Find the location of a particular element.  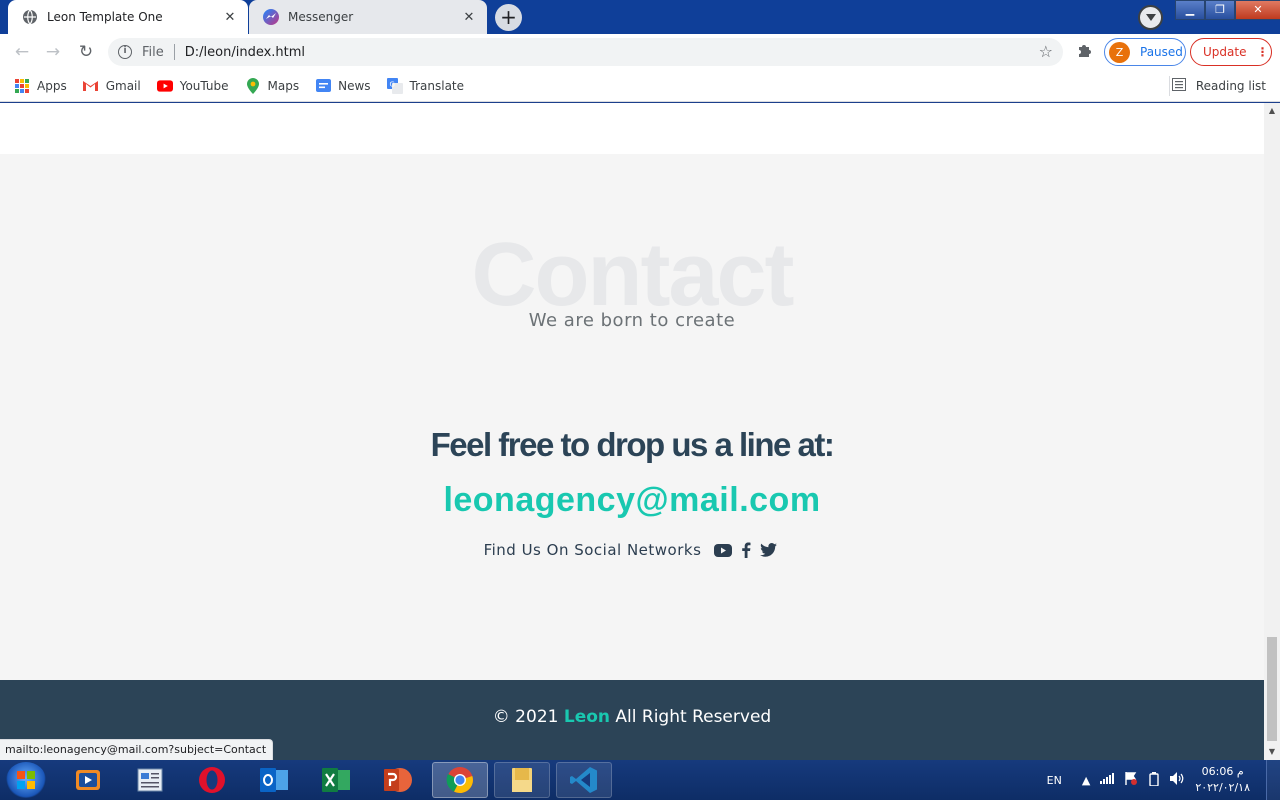

clock-time: 06:06 م is located at coordinates (1222, 771).